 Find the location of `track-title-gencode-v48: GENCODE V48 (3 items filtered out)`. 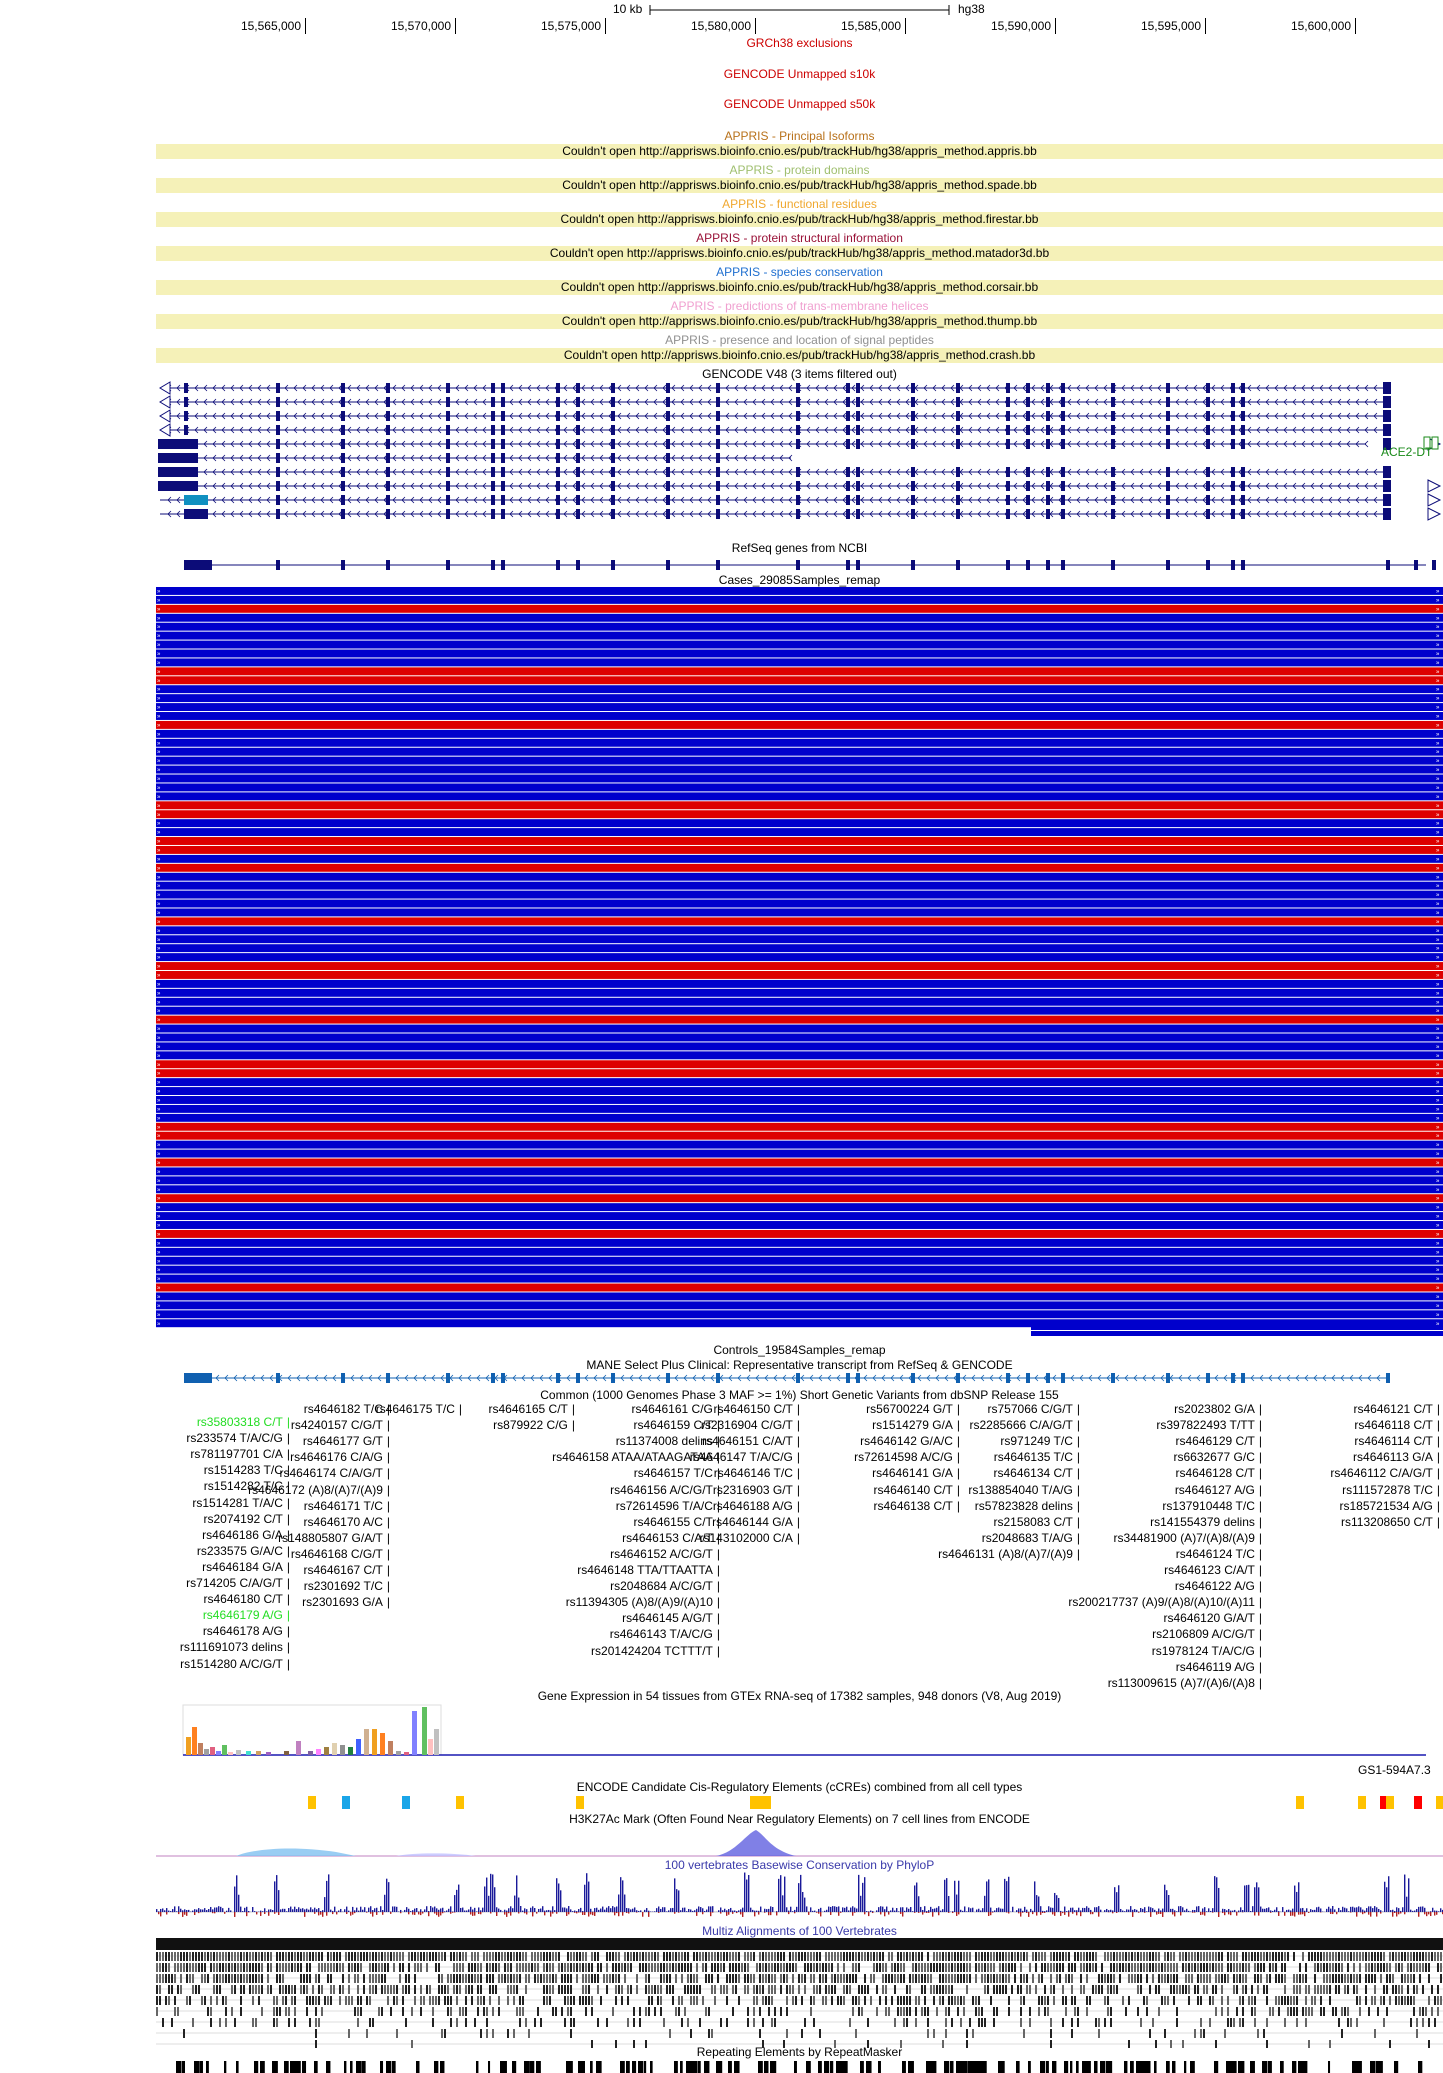

track-title-gencode-v48: GENCODE V48 (3 items filtered out) is located at coordinates (799, 374).